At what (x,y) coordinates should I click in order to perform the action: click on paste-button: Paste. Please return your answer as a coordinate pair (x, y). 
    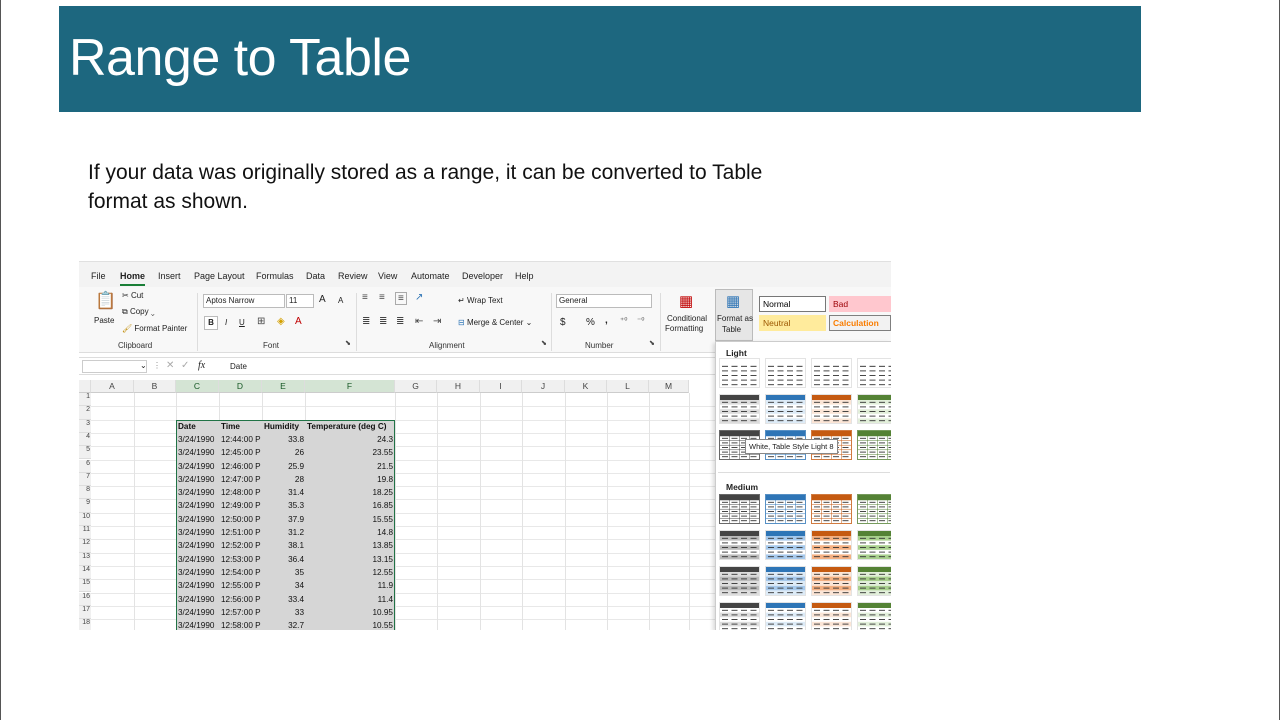
    Looking at the image, I should click on (104, 320).